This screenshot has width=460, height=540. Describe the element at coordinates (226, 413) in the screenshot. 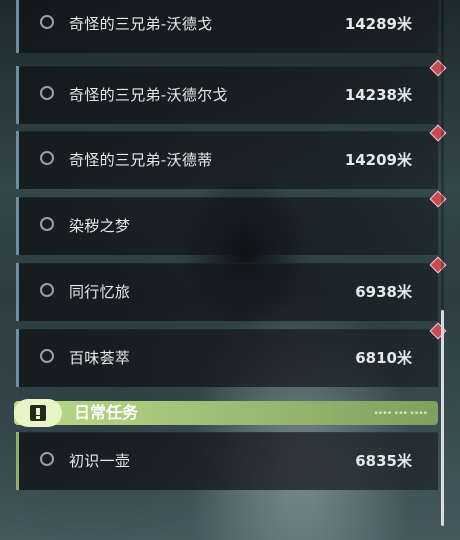

I see `daily-quests-header: 日常任务 ▪▪▪▪ ▪▪▪ ▪▪▪▪` at that location.